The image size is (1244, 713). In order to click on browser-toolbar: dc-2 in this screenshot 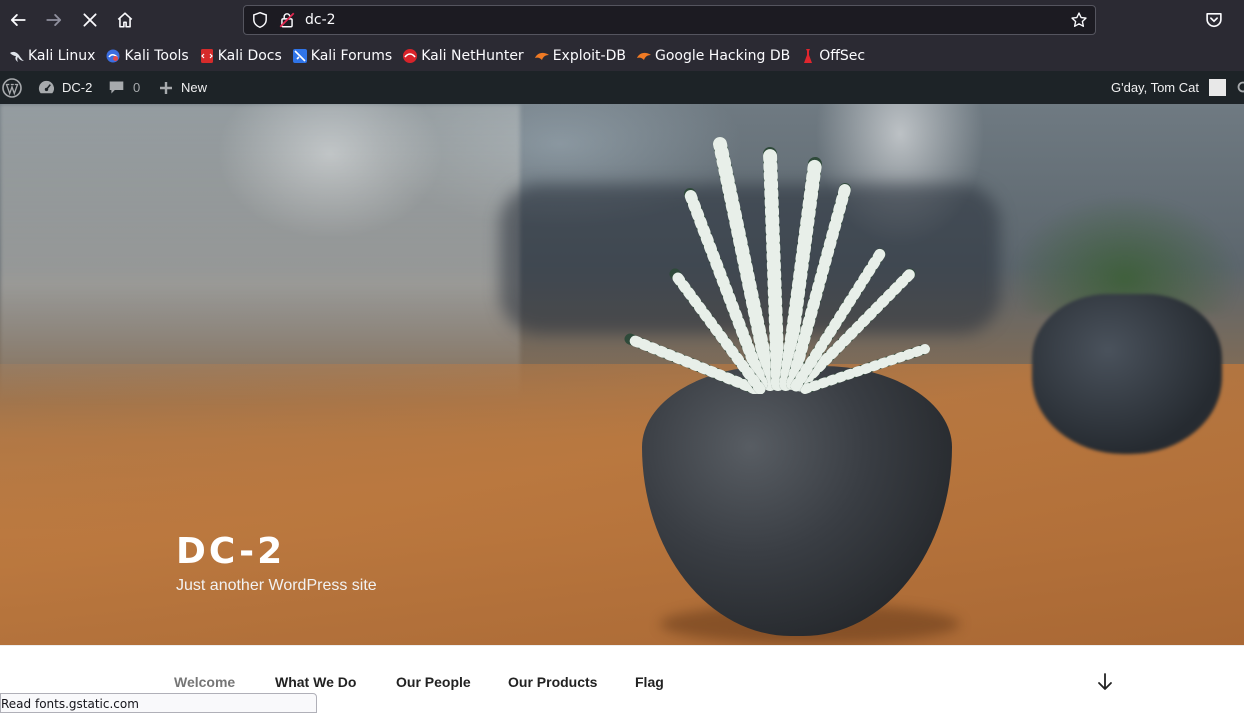, I will do `click(622, 20)`.